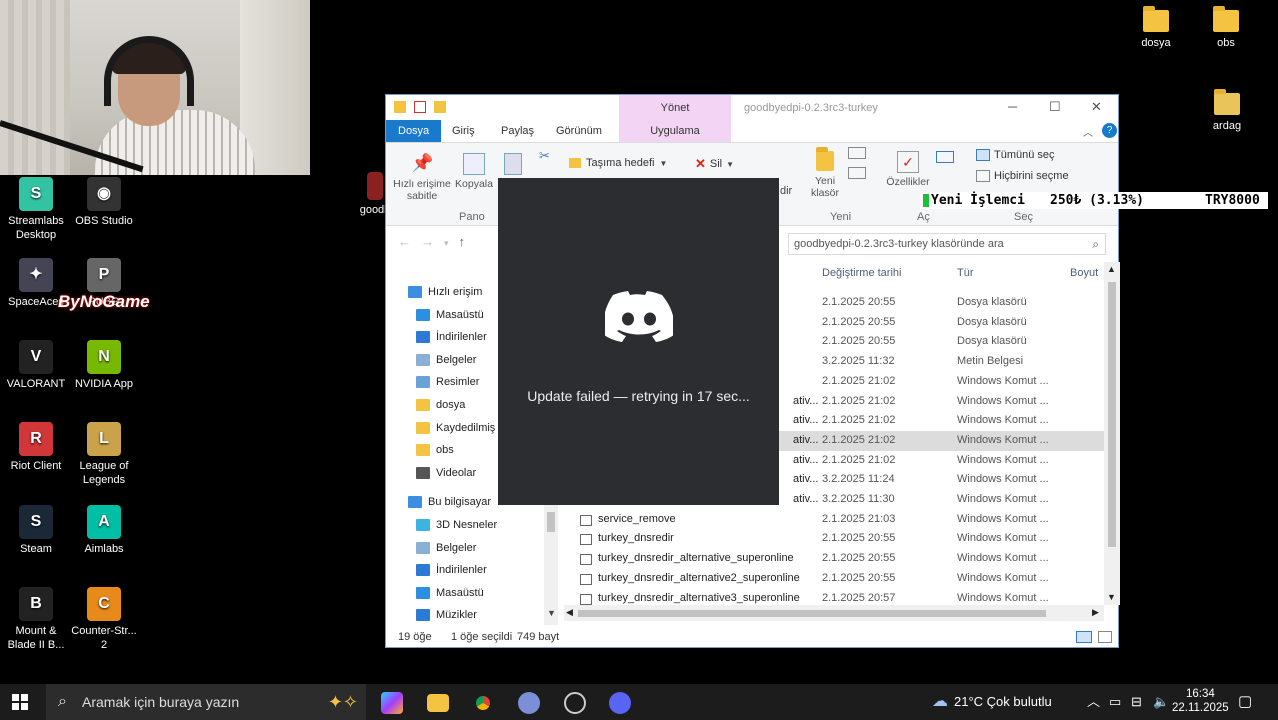 This screenshot has width=1278, height=720. What do you see at coordinates (446, 473) in the screenshot?
I see `nav-item: Videolar` at bounding box center [446, 473].